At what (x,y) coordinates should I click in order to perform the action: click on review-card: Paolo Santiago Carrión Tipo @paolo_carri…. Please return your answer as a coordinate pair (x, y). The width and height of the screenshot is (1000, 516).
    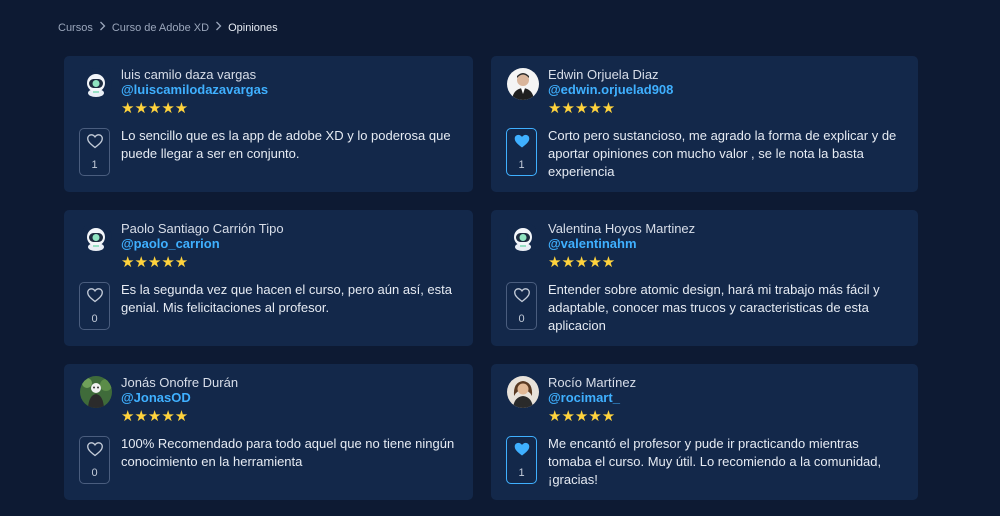
    Looking at the image, I should click on (268, 278).